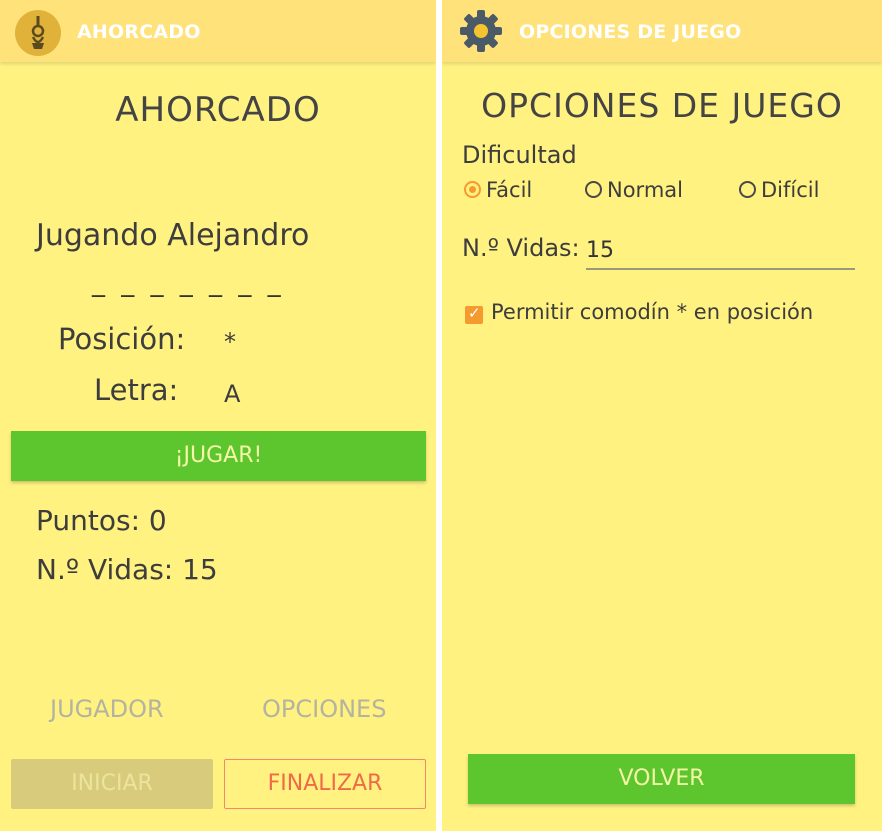  Describe the element at coordinates (472, 189) in the screenshot. I see `radio-selected-icon` at that location.